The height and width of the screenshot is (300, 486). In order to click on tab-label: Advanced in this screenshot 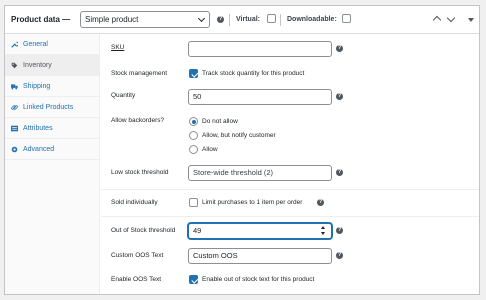, I will do `click(39, 149)`.